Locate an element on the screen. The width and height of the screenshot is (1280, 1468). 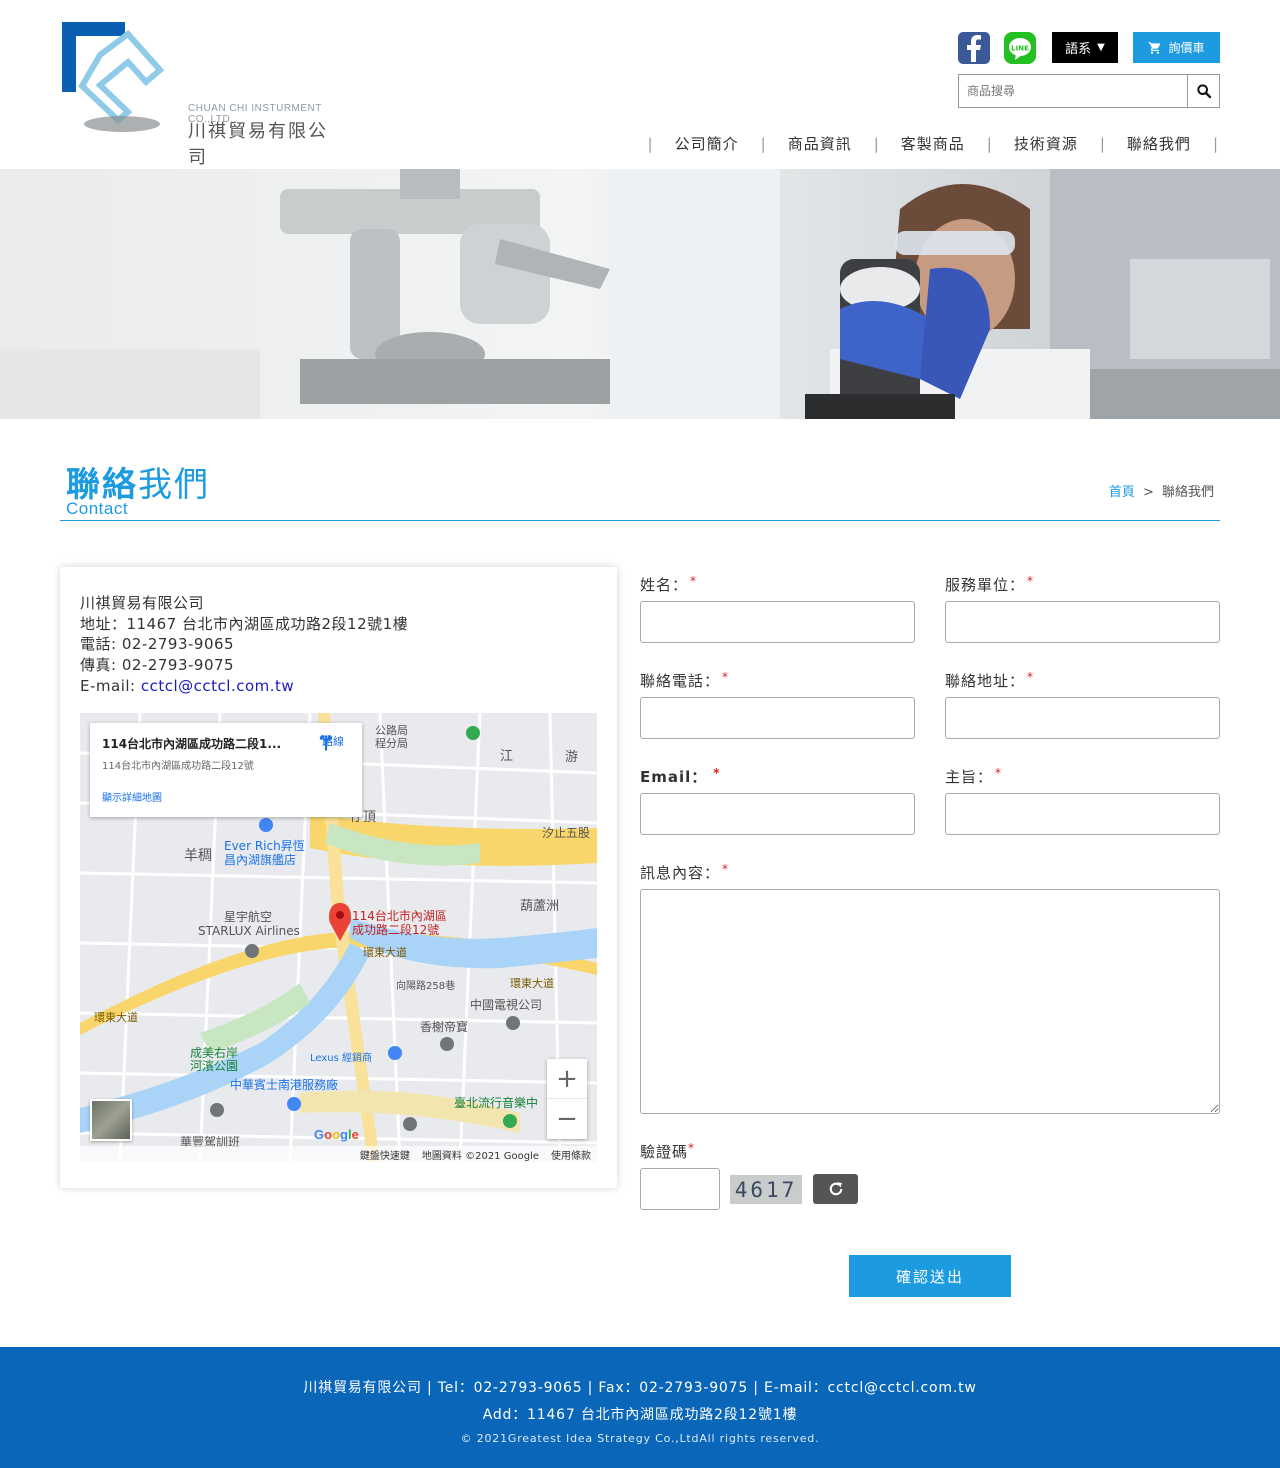
svg-text: LINE is located at coordinates (1020, 49).